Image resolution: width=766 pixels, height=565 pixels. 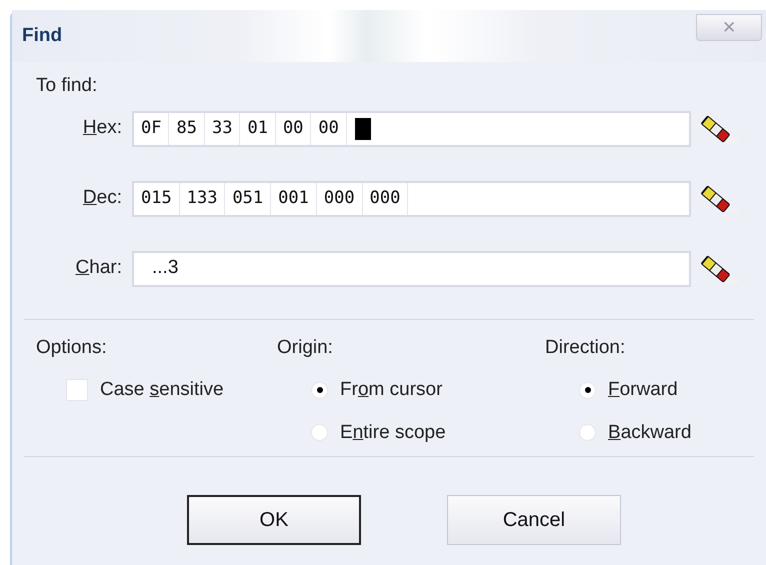 I want to click on radio-label: Entire scope, so click(x=393, y=432).